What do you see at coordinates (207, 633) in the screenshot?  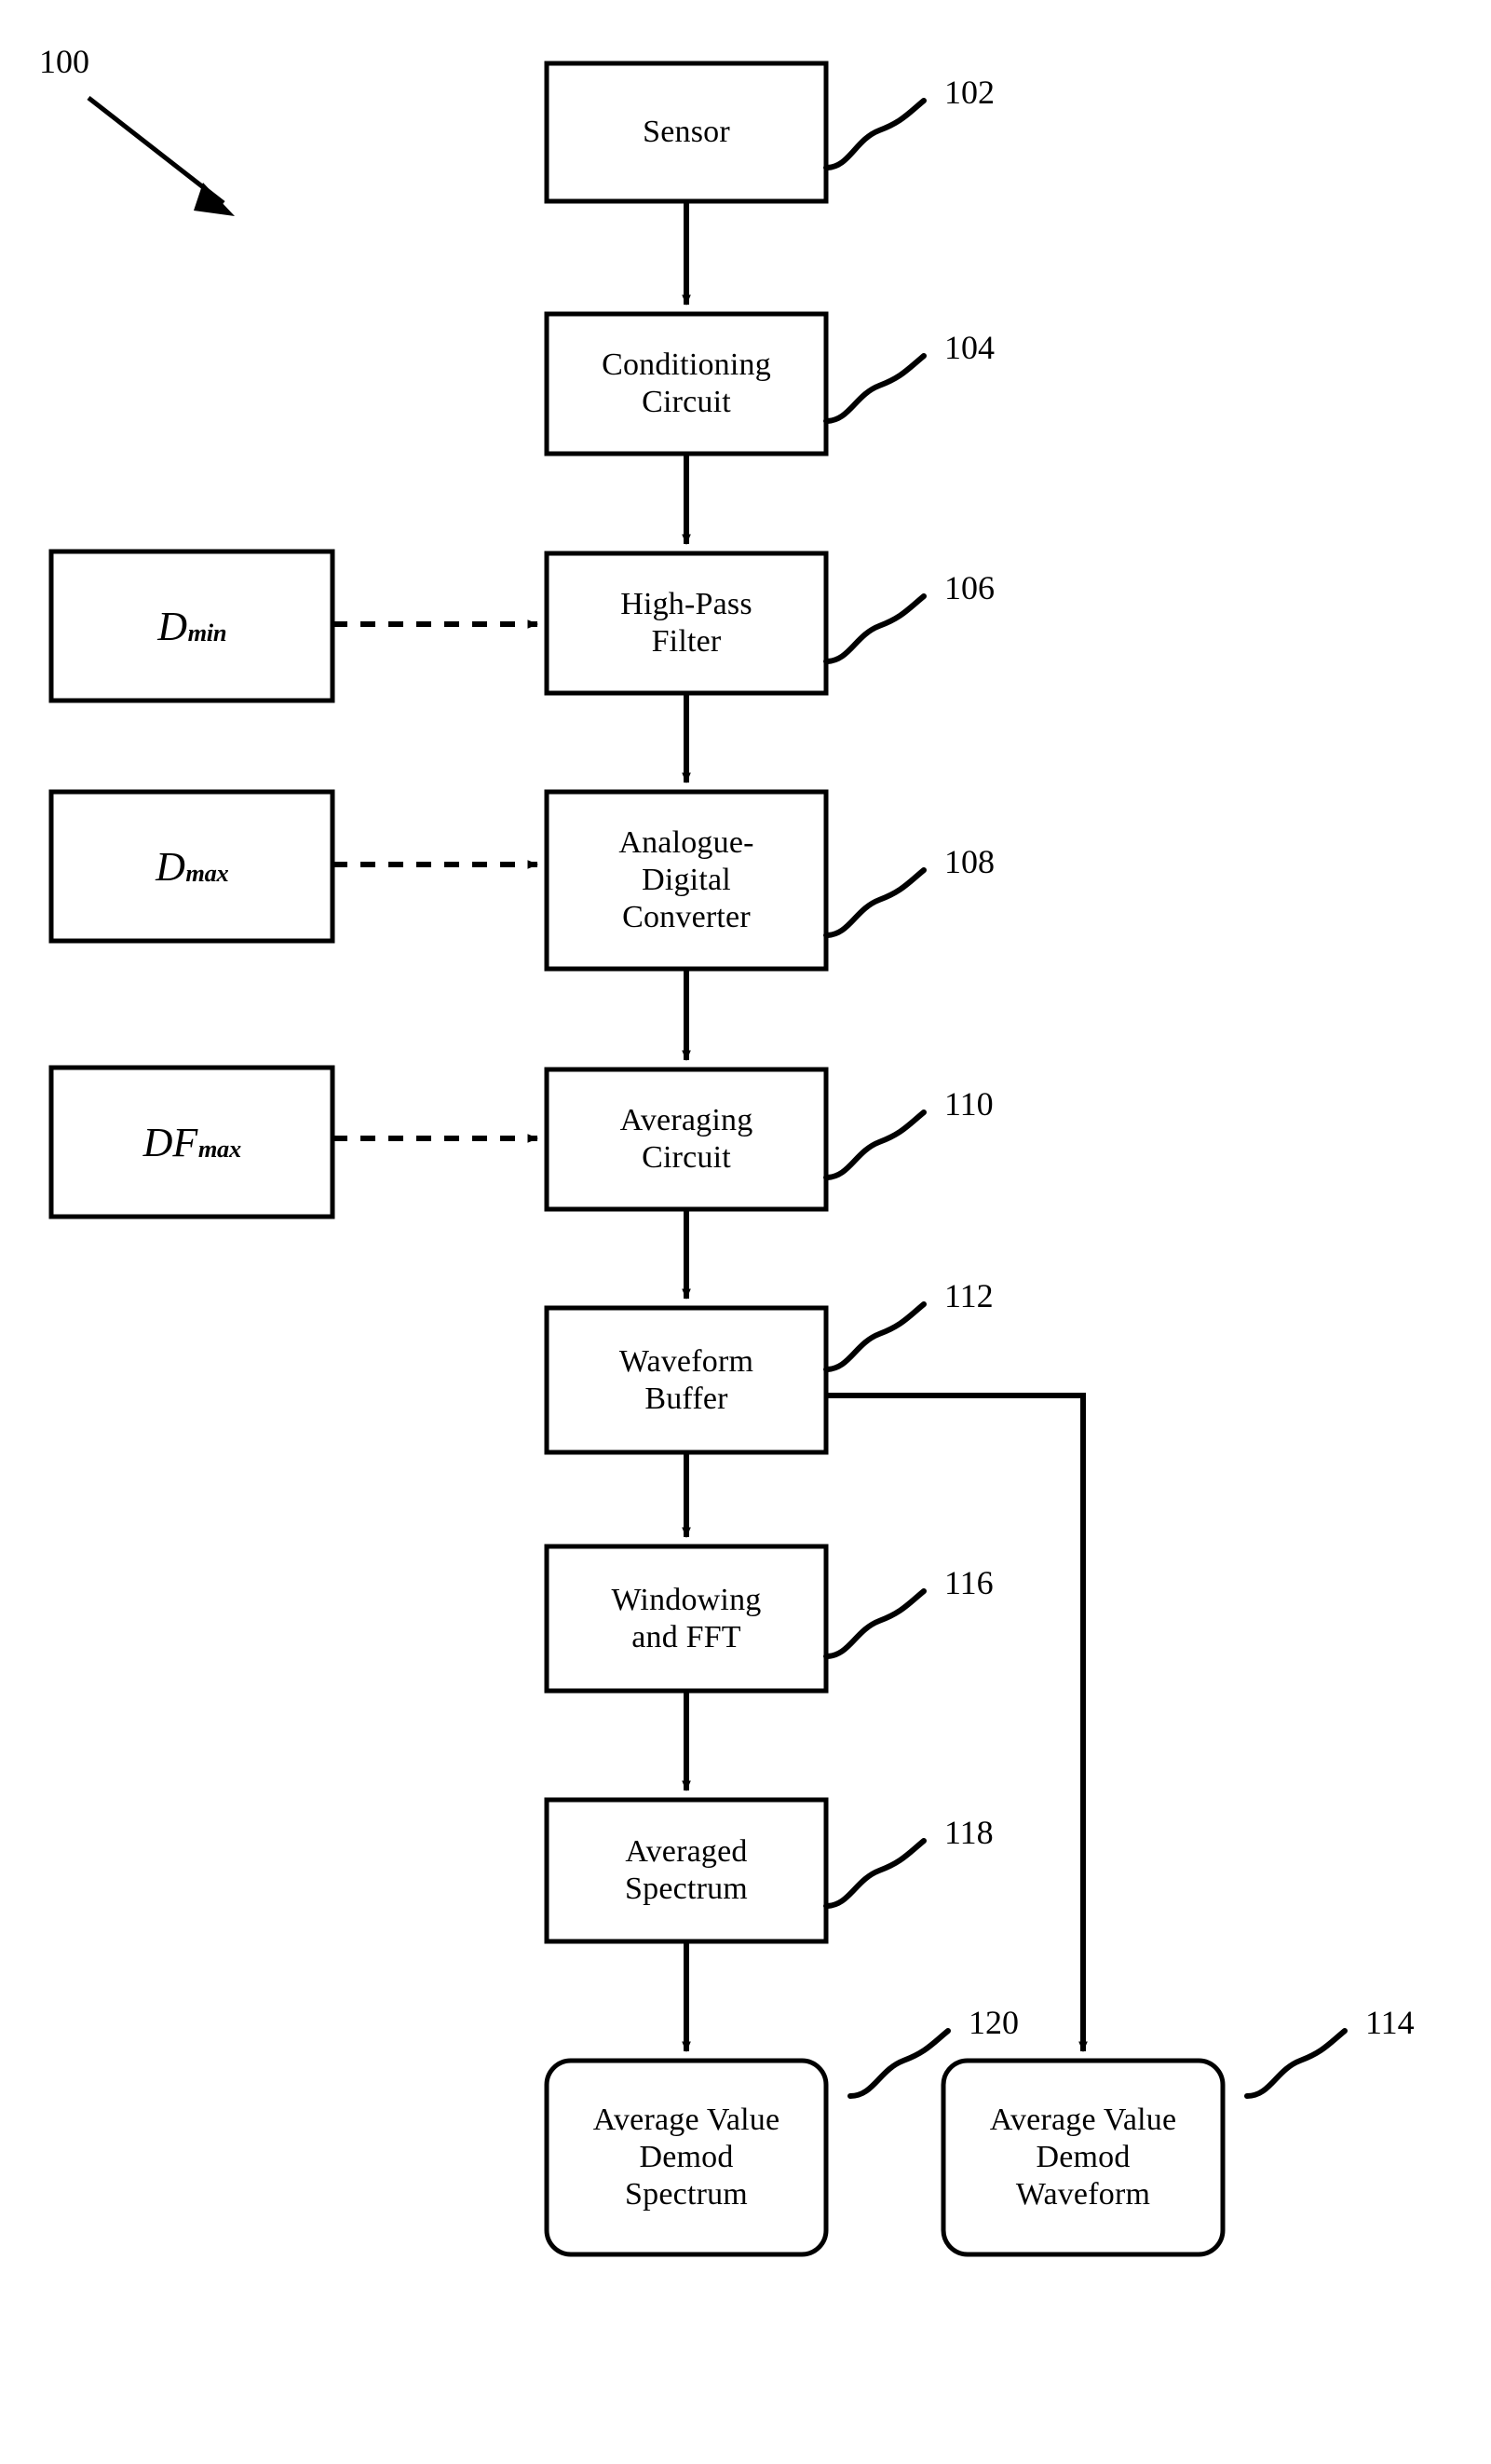 I see `param-dmin-sub: min` at bounding box center [207, 633].